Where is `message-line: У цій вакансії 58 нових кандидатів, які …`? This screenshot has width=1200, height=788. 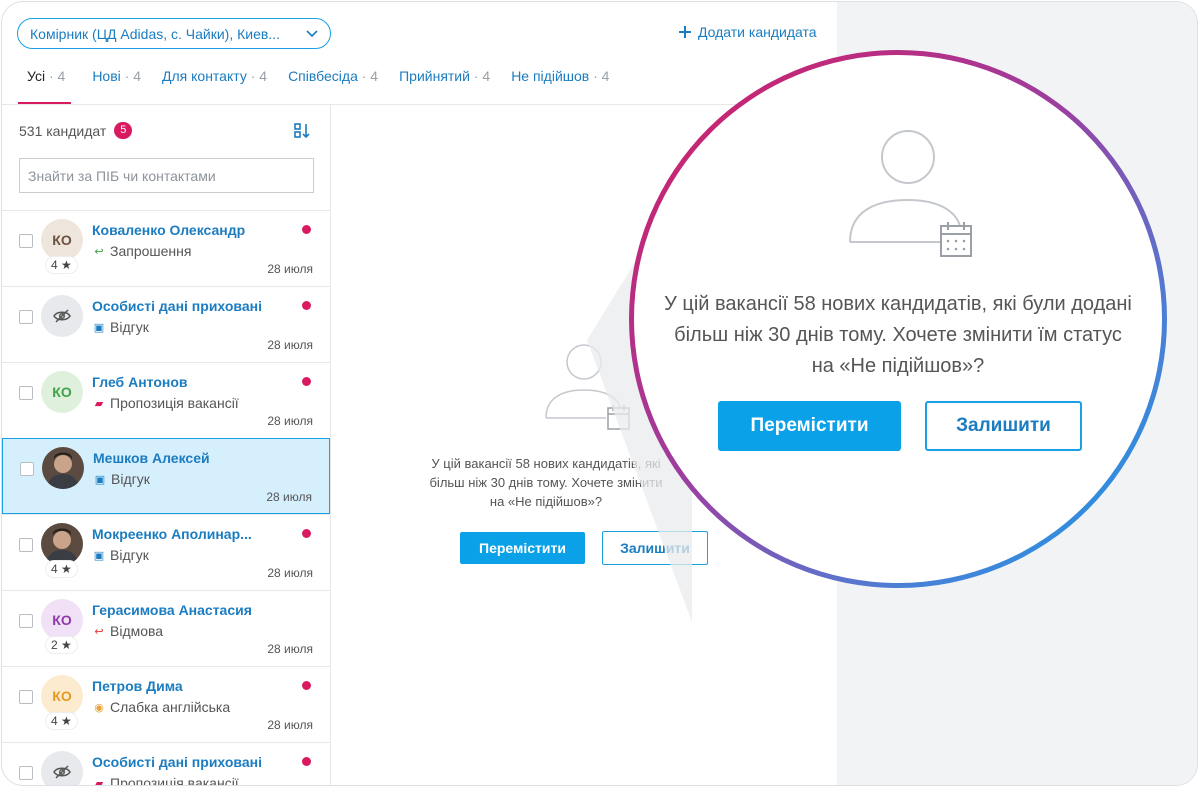
message-line: У цій вакансії 58 нових кандидатів, які … is located at coordinates (898, 304).